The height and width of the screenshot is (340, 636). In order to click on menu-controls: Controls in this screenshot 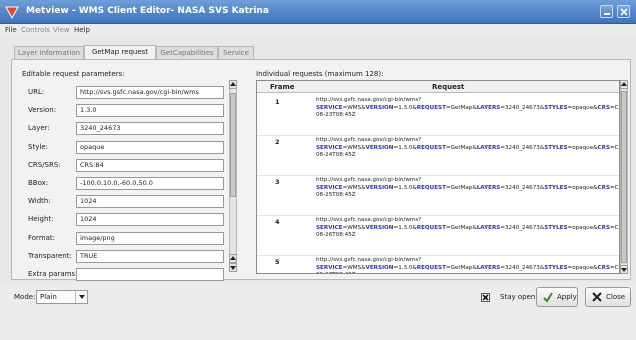, I will do `click(35, 30)`.